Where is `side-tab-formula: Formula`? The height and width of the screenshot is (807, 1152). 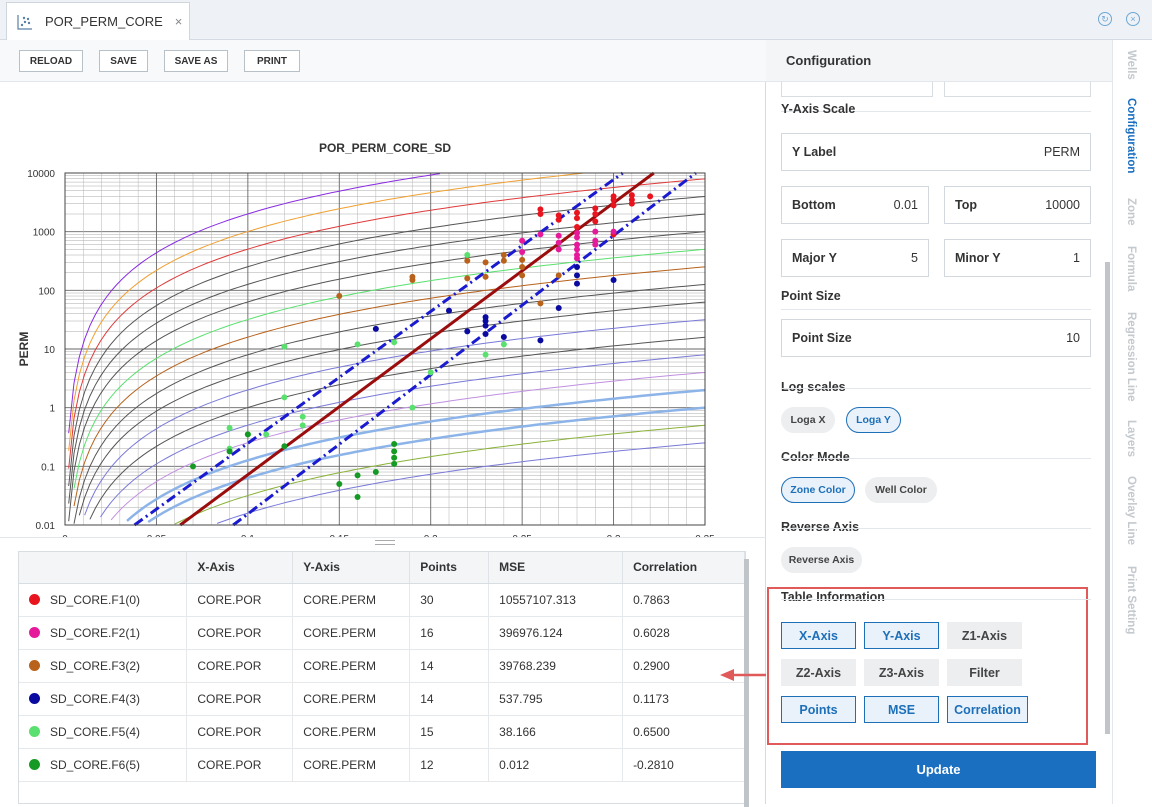 side-tab-formula: Formula is located at coordinates (1131, 268).